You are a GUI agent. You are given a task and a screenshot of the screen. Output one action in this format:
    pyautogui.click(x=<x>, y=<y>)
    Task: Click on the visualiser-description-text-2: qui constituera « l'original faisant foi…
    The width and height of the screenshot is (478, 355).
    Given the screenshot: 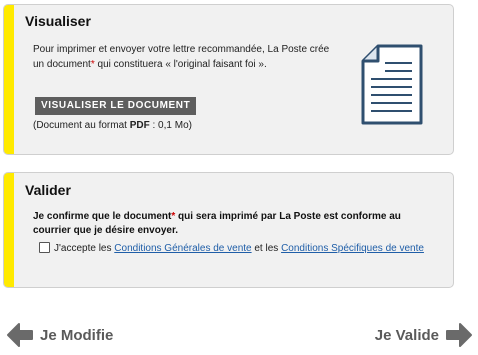 What is the action you would take?
    pyautogui.click(x=180, y=64)
    